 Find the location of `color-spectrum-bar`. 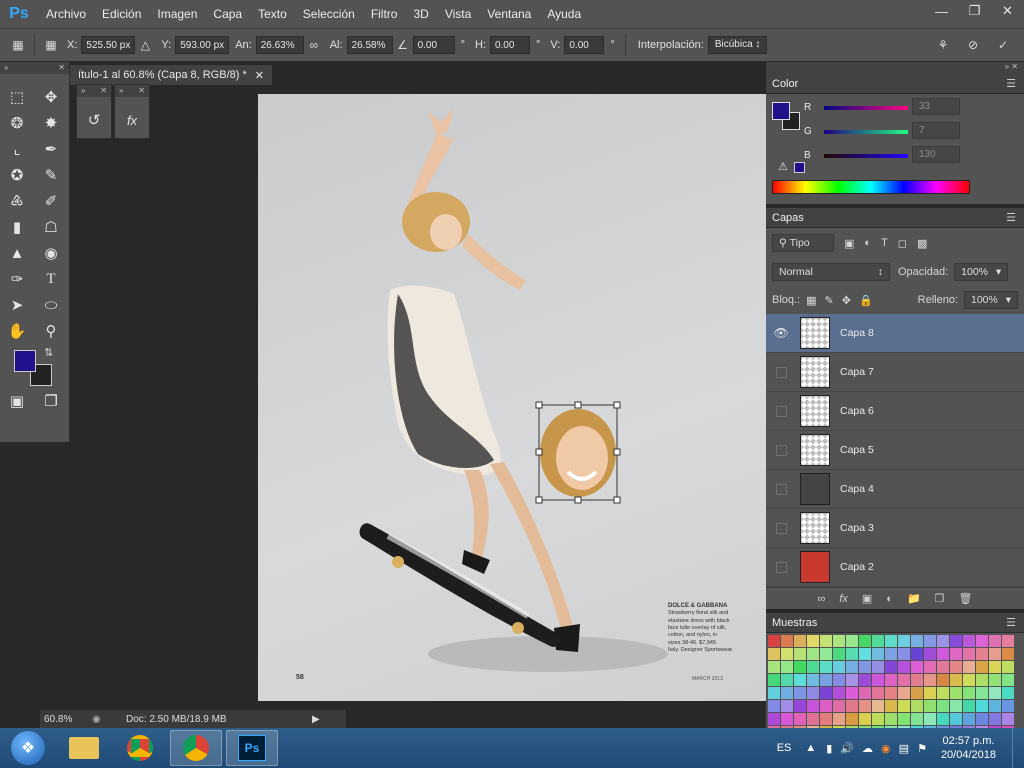

color-spectrum-bar is located at coordinates (871, 187).